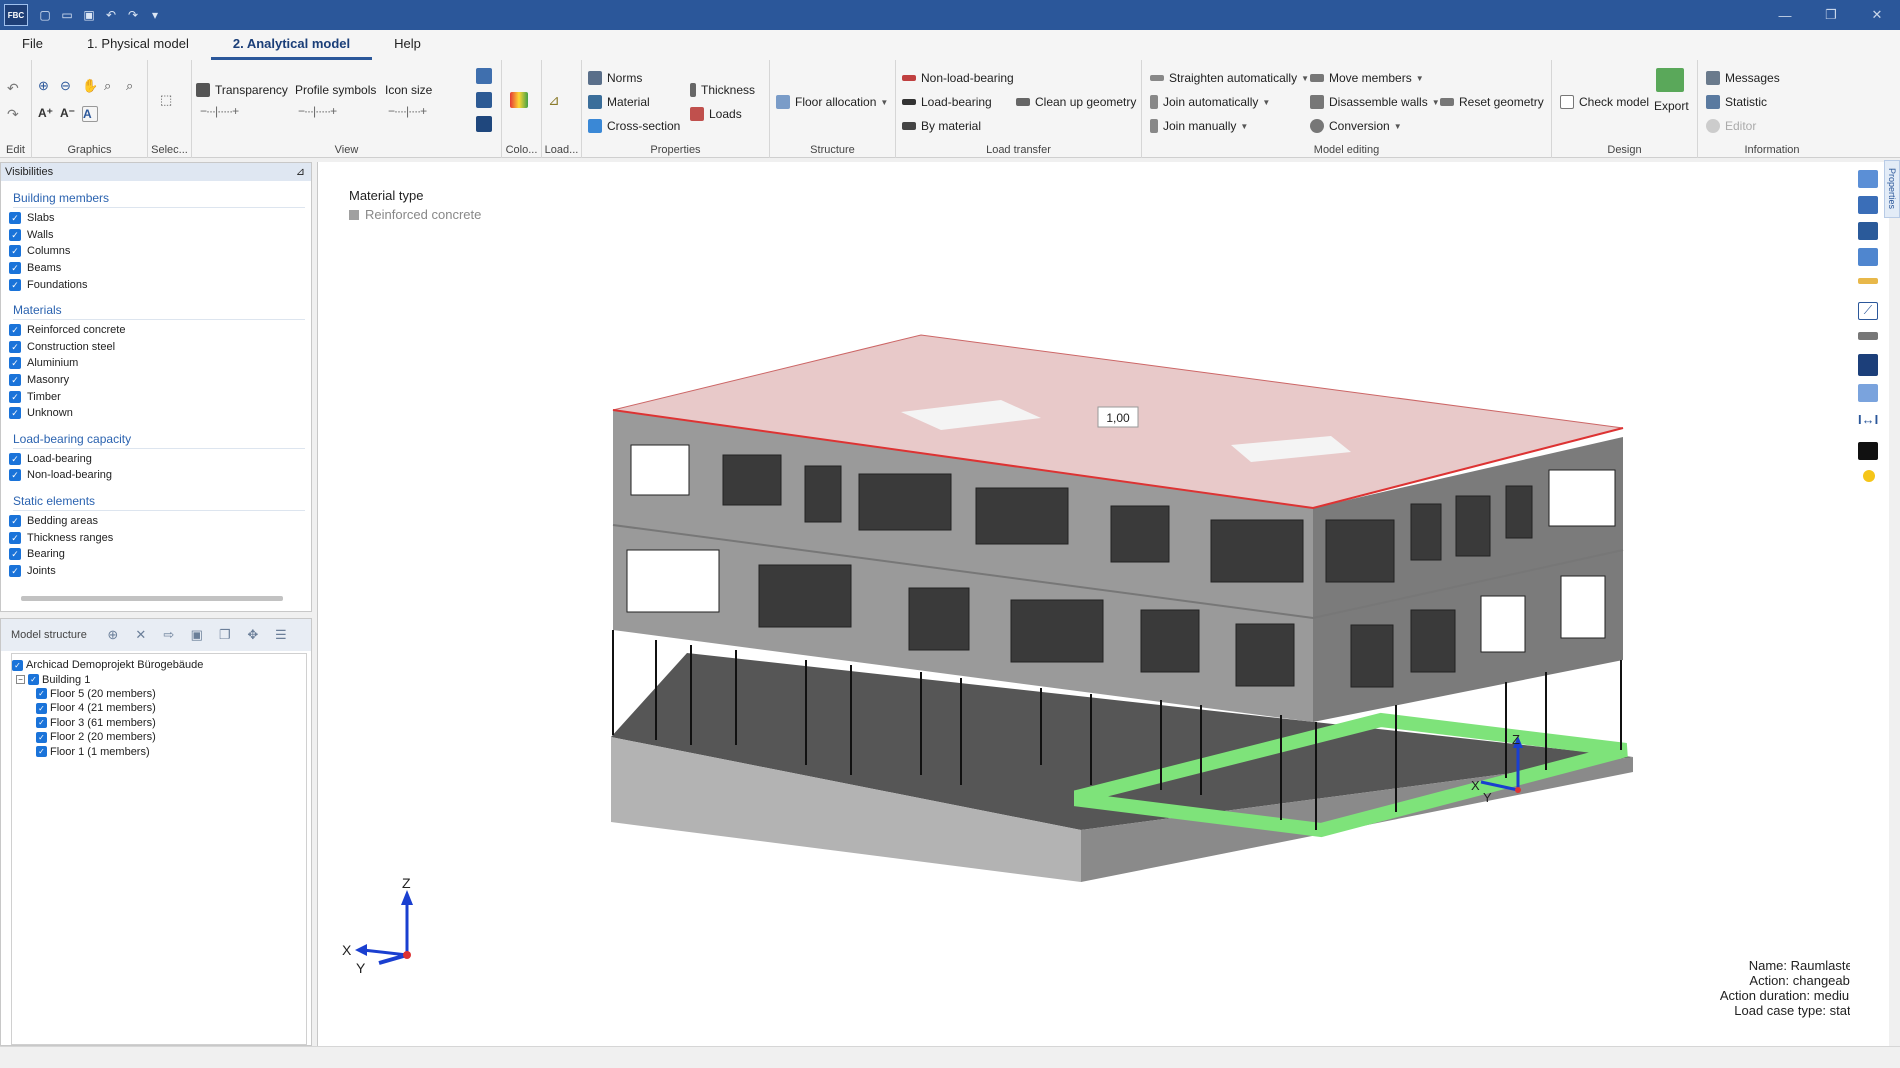 This screenshot has width=1900, height=1068. Describe the element at coordinates (134, 86) in the screenshot. I see `zoom-all-icon: ⌕` at that location.